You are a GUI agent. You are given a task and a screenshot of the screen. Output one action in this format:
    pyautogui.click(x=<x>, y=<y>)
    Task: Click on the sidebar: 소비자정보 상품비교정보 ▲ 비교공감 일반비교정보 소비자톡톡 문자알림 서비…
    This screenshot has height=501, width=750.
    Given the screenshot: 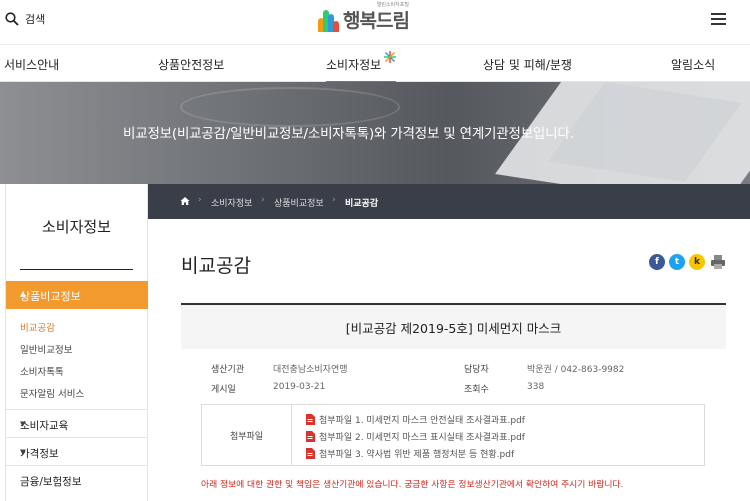 What is the action you would take?
    pyautogui.click(x=76, y=342)
    